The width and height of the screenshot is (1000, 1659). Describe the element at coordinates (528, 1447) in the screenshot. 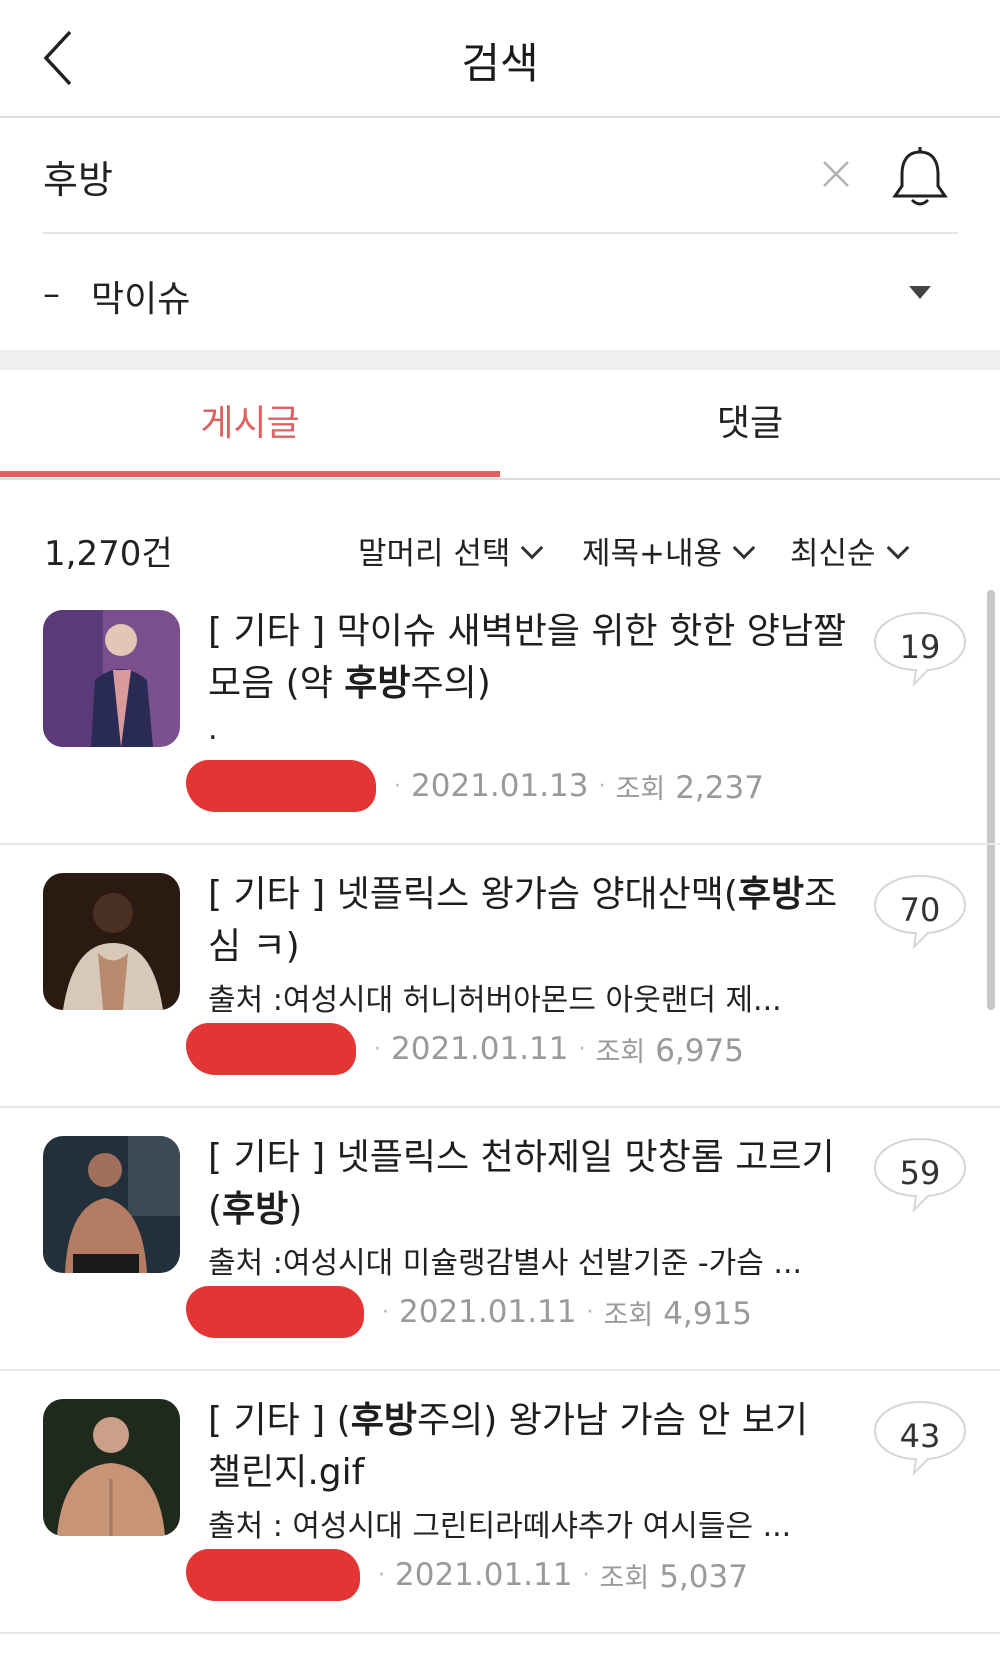

I see `post-title: [ 기타 ] (후방주의) 왕가남 가슴 안 보기 챌린지.gif` at that location.